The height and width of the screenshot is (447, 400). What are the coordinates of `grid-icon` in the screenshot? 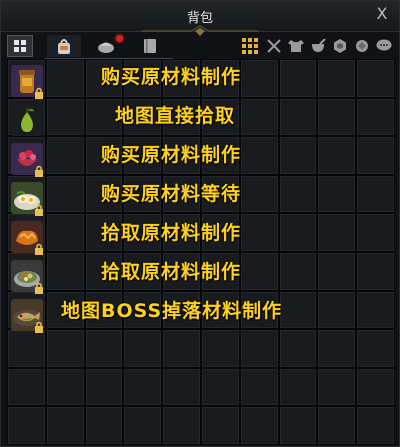 It's located at (20, 46).